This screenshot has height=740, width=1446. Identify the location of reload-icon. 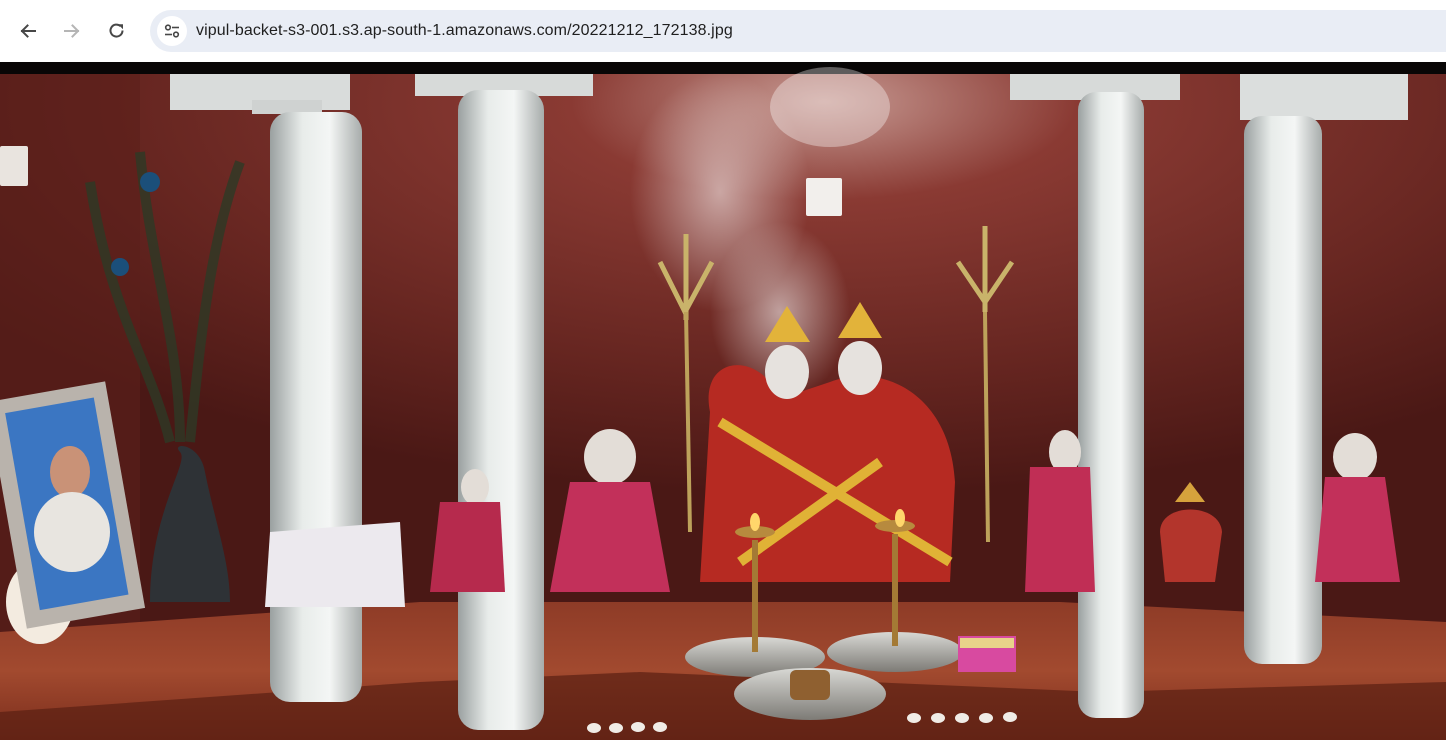
(116, 30).